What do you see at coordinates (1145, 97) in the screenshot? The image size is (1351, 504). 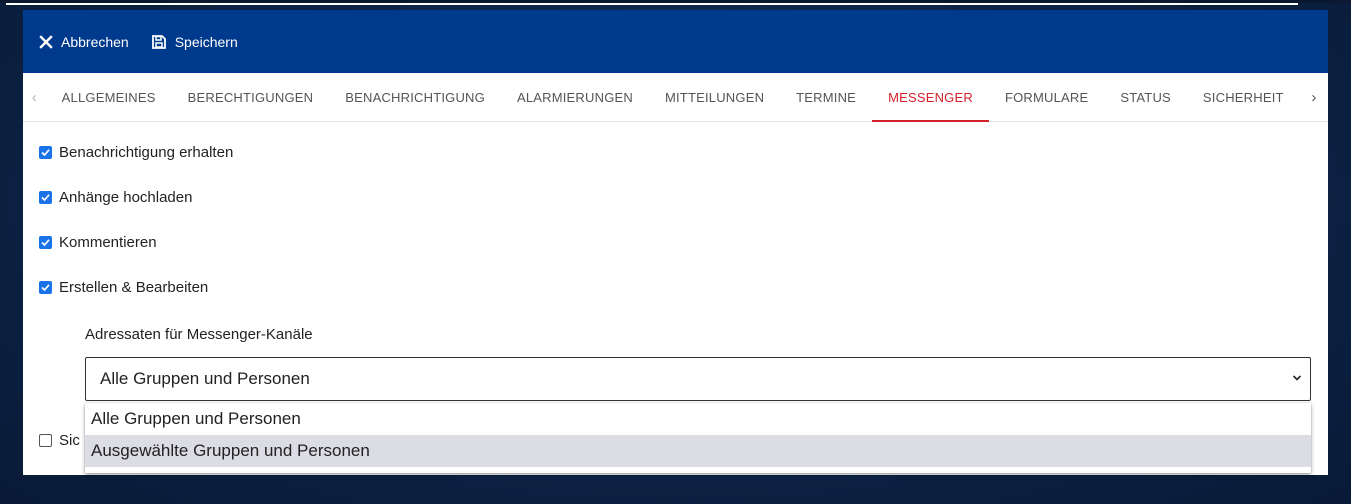 I see `tab-status: STATUS` at bounding box center [1145, 97].